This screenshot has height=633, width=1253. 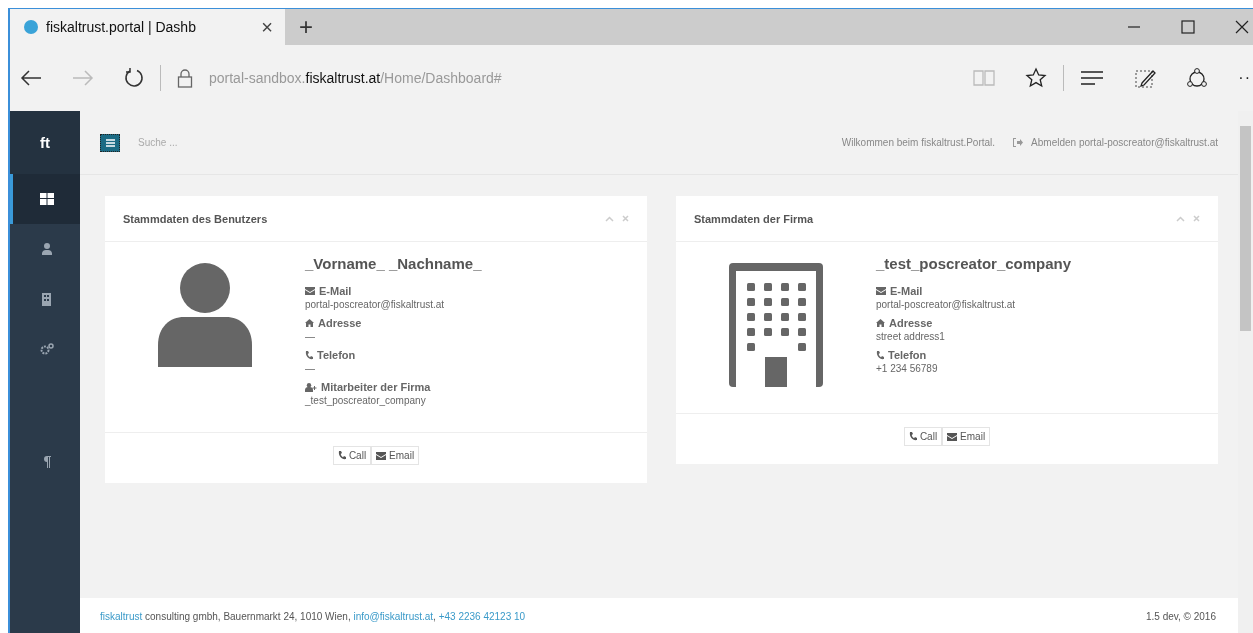 I want to click on share-icon, so click(x=1197, y=78).